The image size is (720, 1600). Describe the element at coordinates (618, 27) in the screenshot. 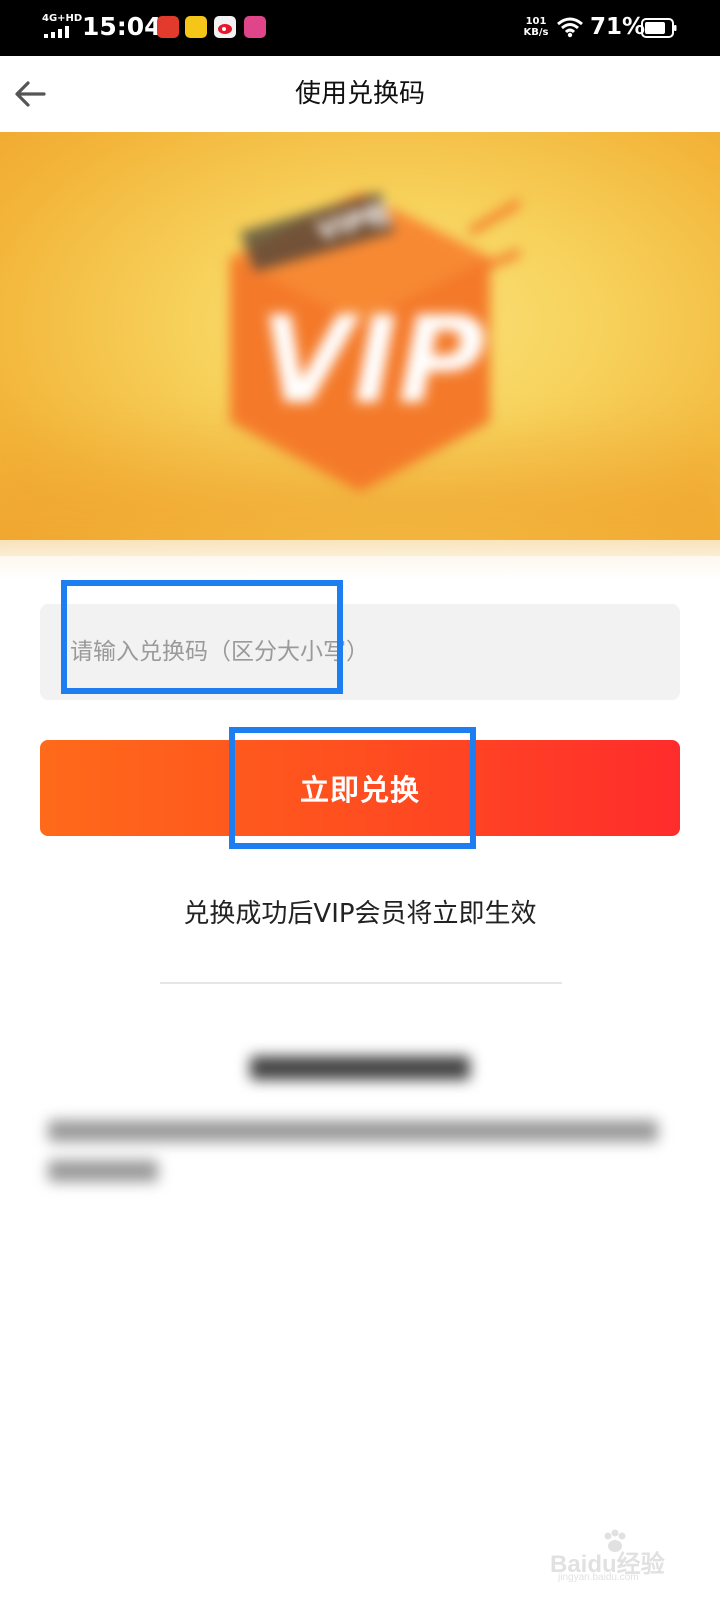

I see `battery-percent: 71%` at that location.